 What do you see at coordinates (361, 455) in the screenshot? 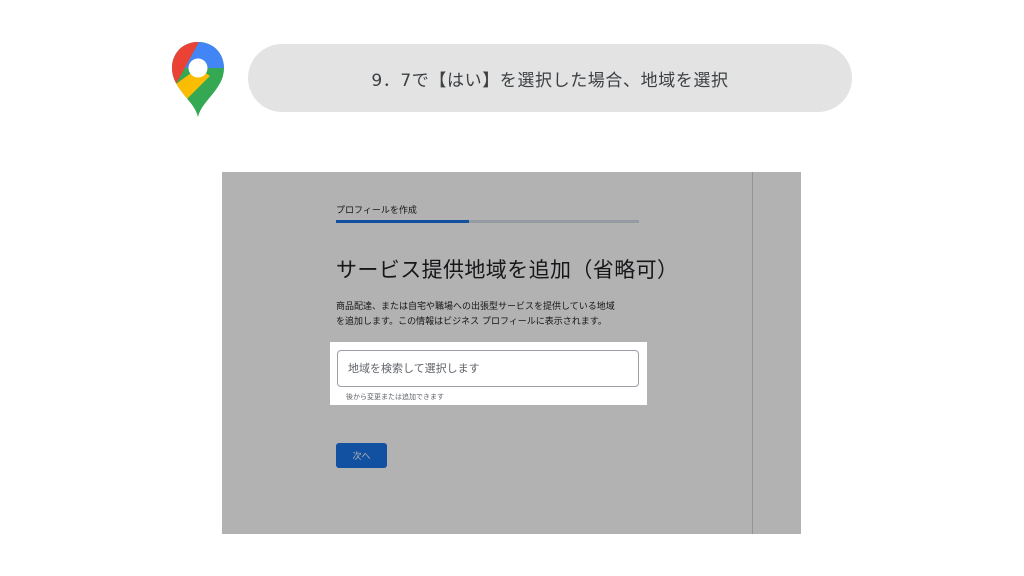
I see `next-button: 次へ` at bounding box center [361, 455].